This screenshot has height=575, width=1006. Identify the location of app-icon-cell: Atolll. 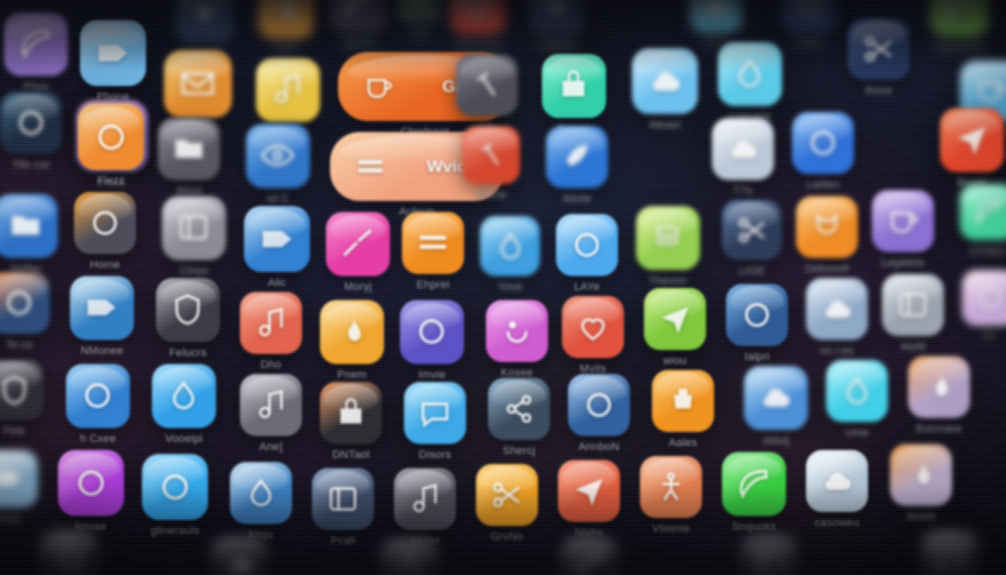
(913, 313).